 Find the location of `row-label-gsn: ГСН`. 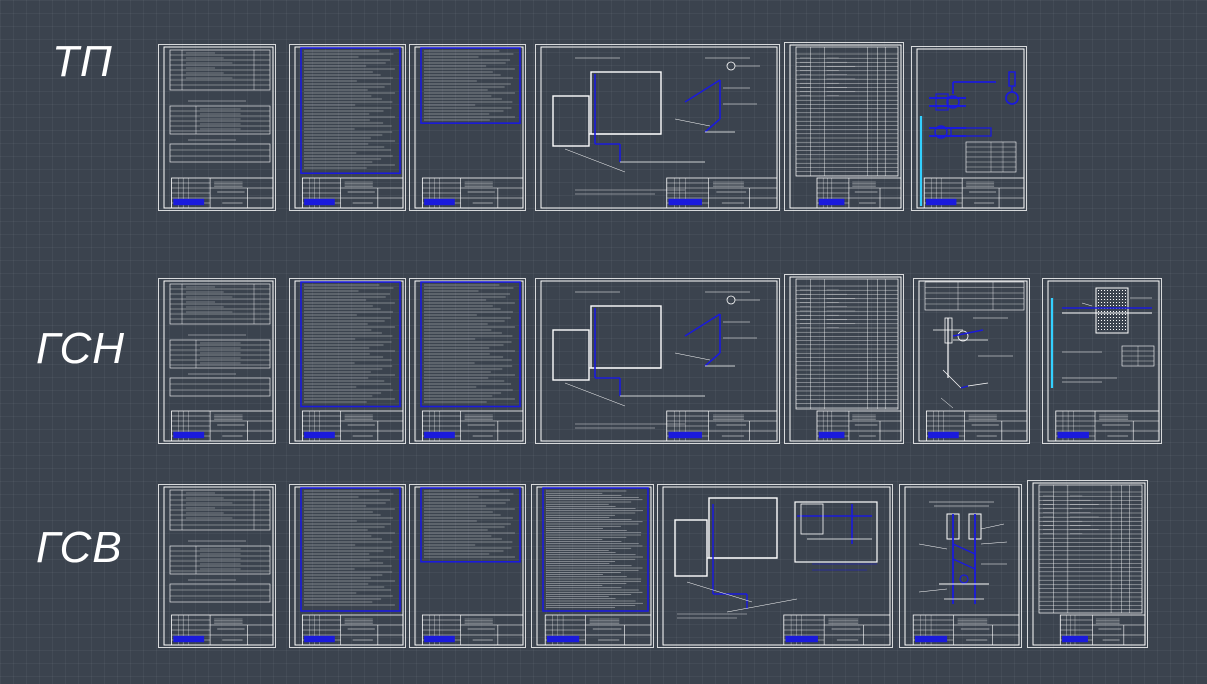

row-label-gsn: ГСН is located at coordinates (81, 348).